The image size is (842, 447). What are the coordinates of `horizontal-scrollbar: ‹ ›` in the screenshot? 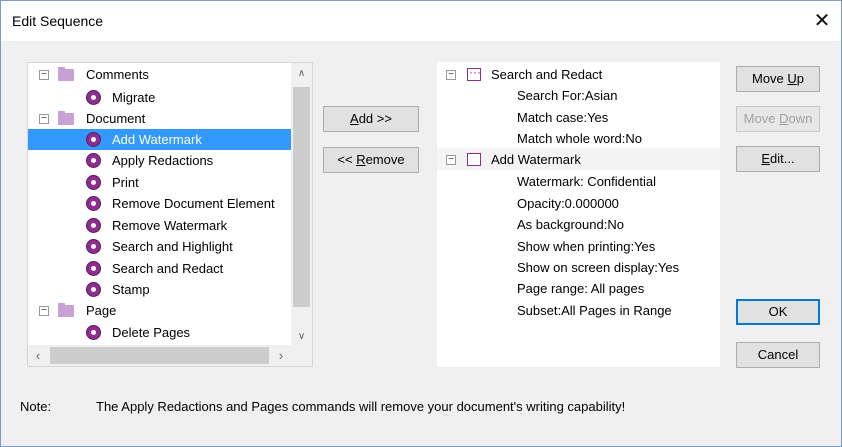 It's located at (159, 355).